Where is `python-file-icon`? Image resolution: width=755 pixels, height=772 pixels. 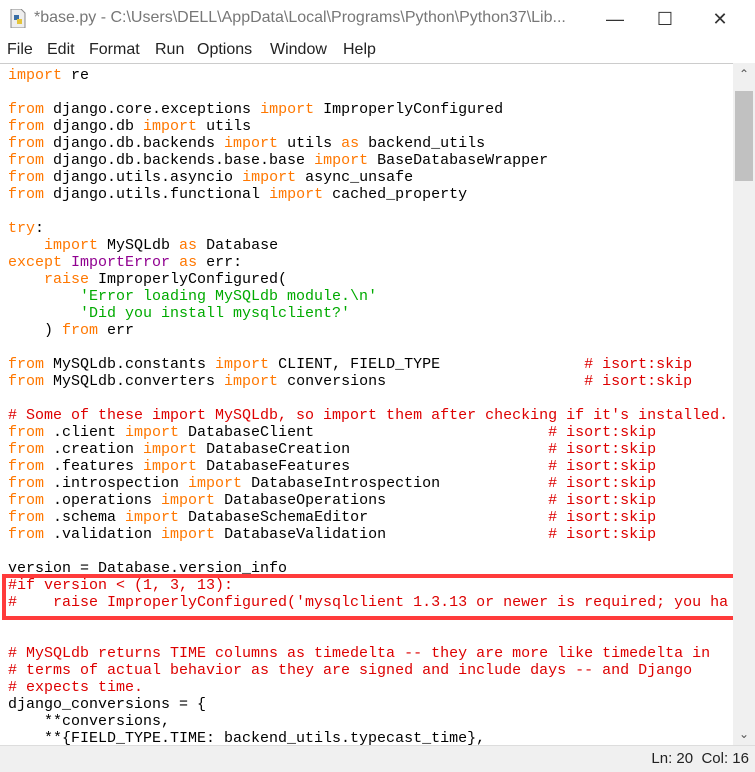
python-file-icon is located at coordinates (18, 18).